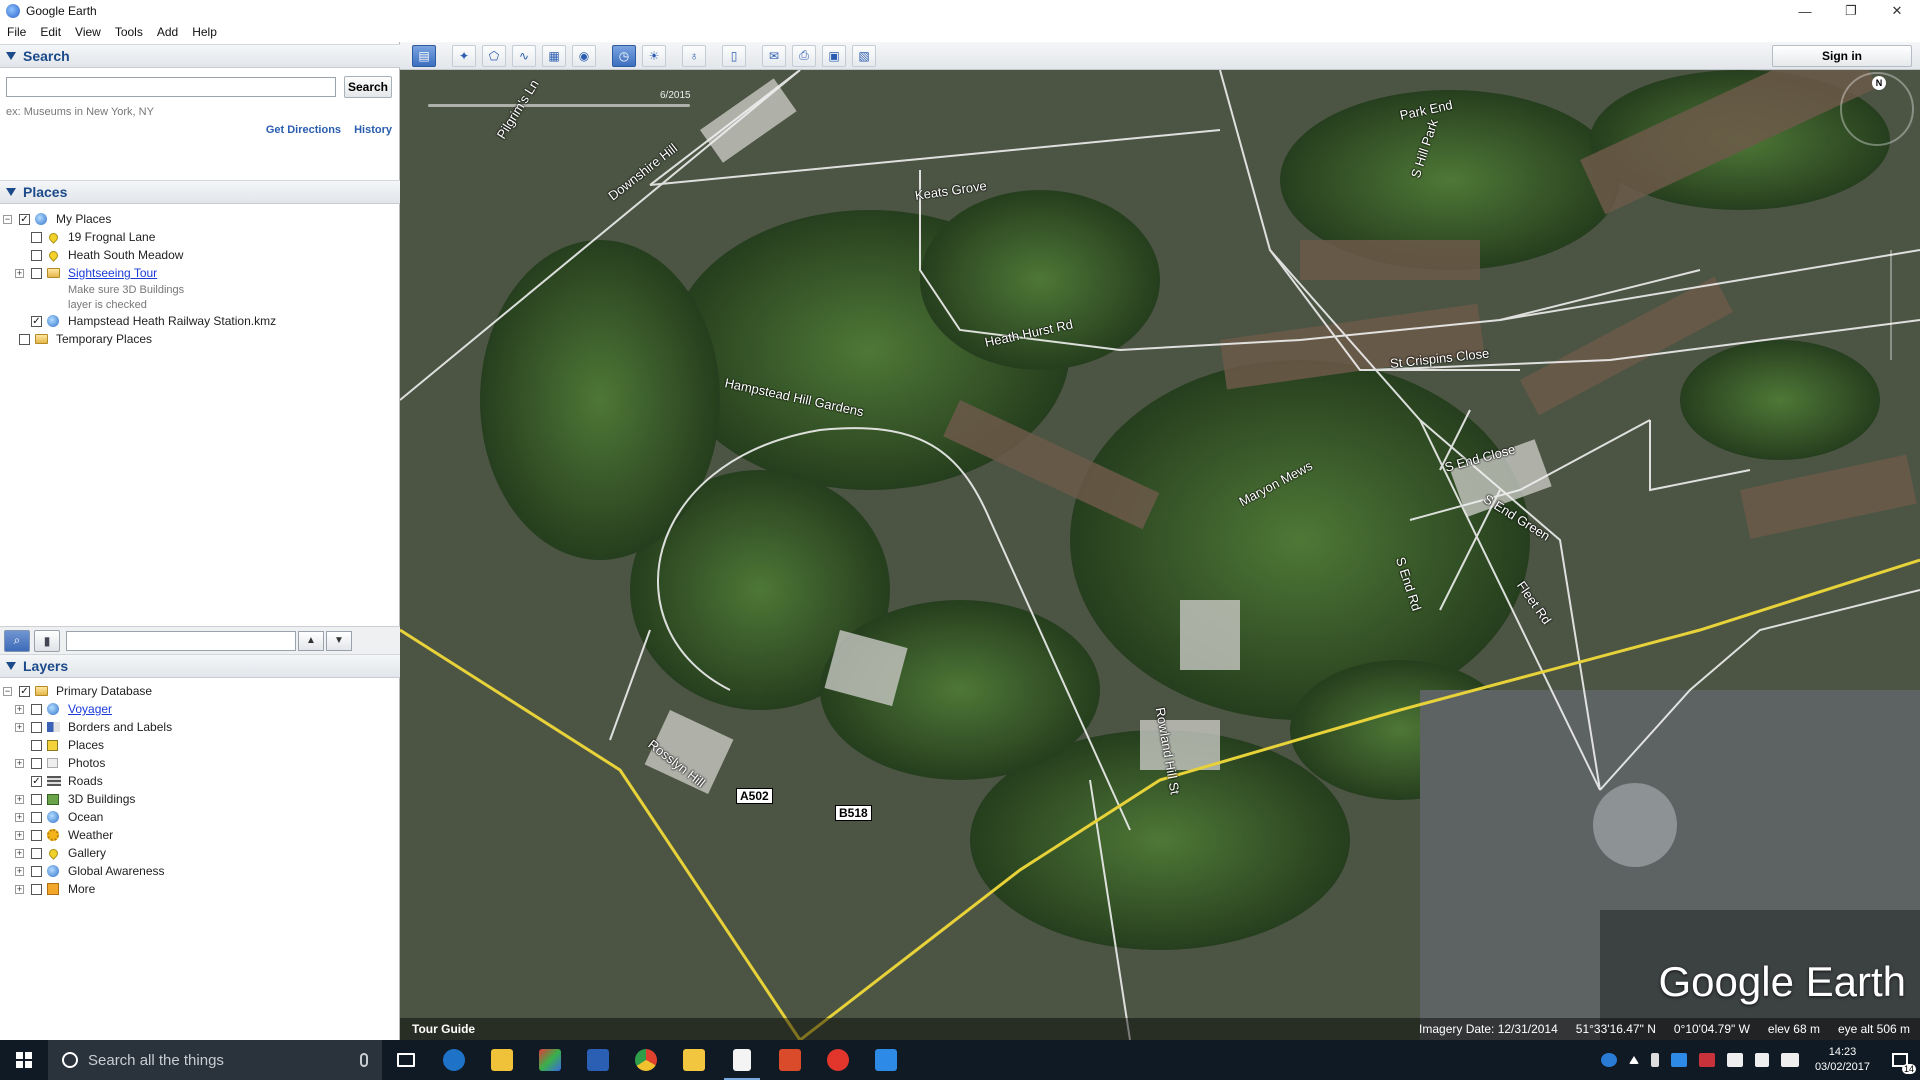  What do you see at coordinates (1678, 1060) in the screenshot?
I see `dropbox-tray-icon` at bounding box center [1678, 1060].